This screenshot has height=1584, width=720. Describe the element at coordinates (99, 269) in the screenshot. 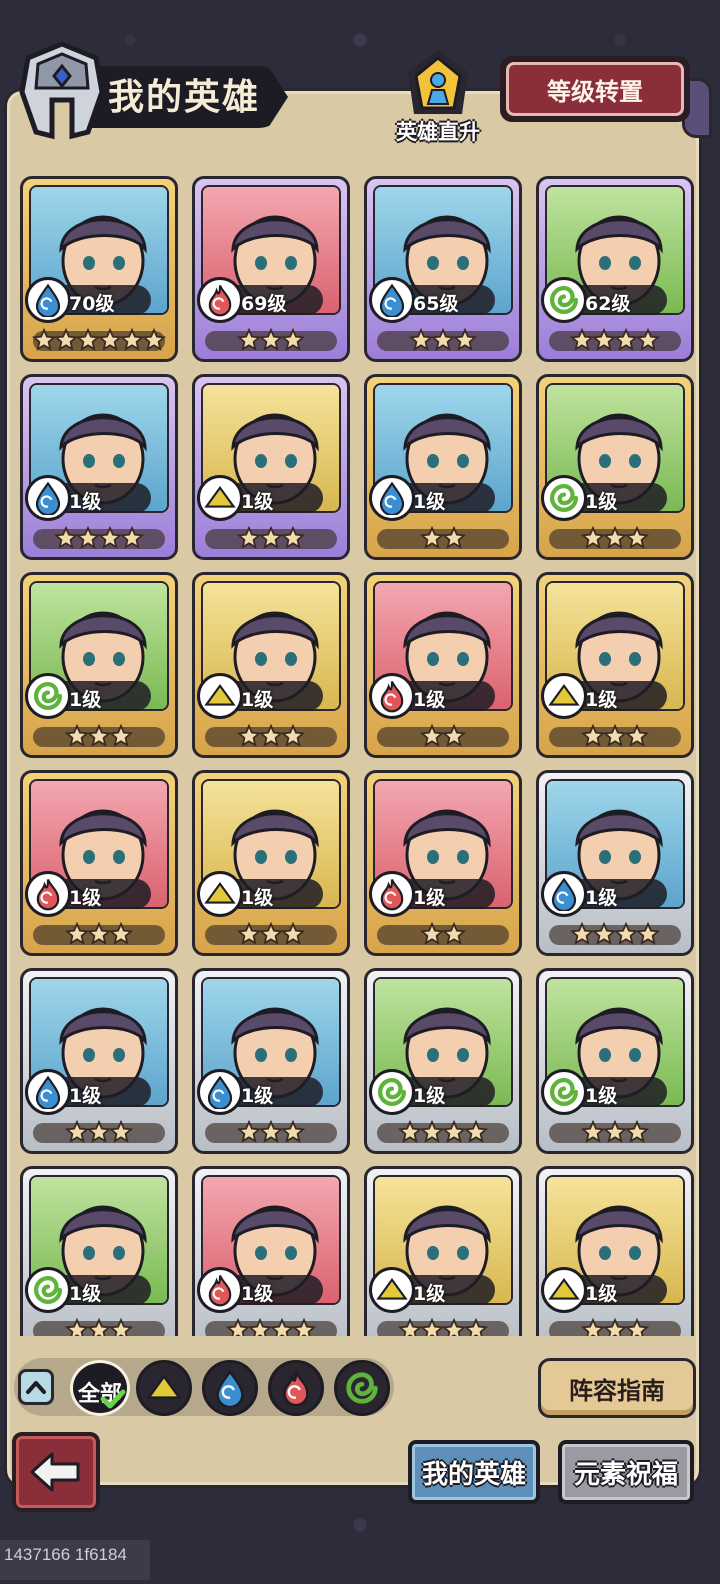

I see `hero-card: 70级` at that location.